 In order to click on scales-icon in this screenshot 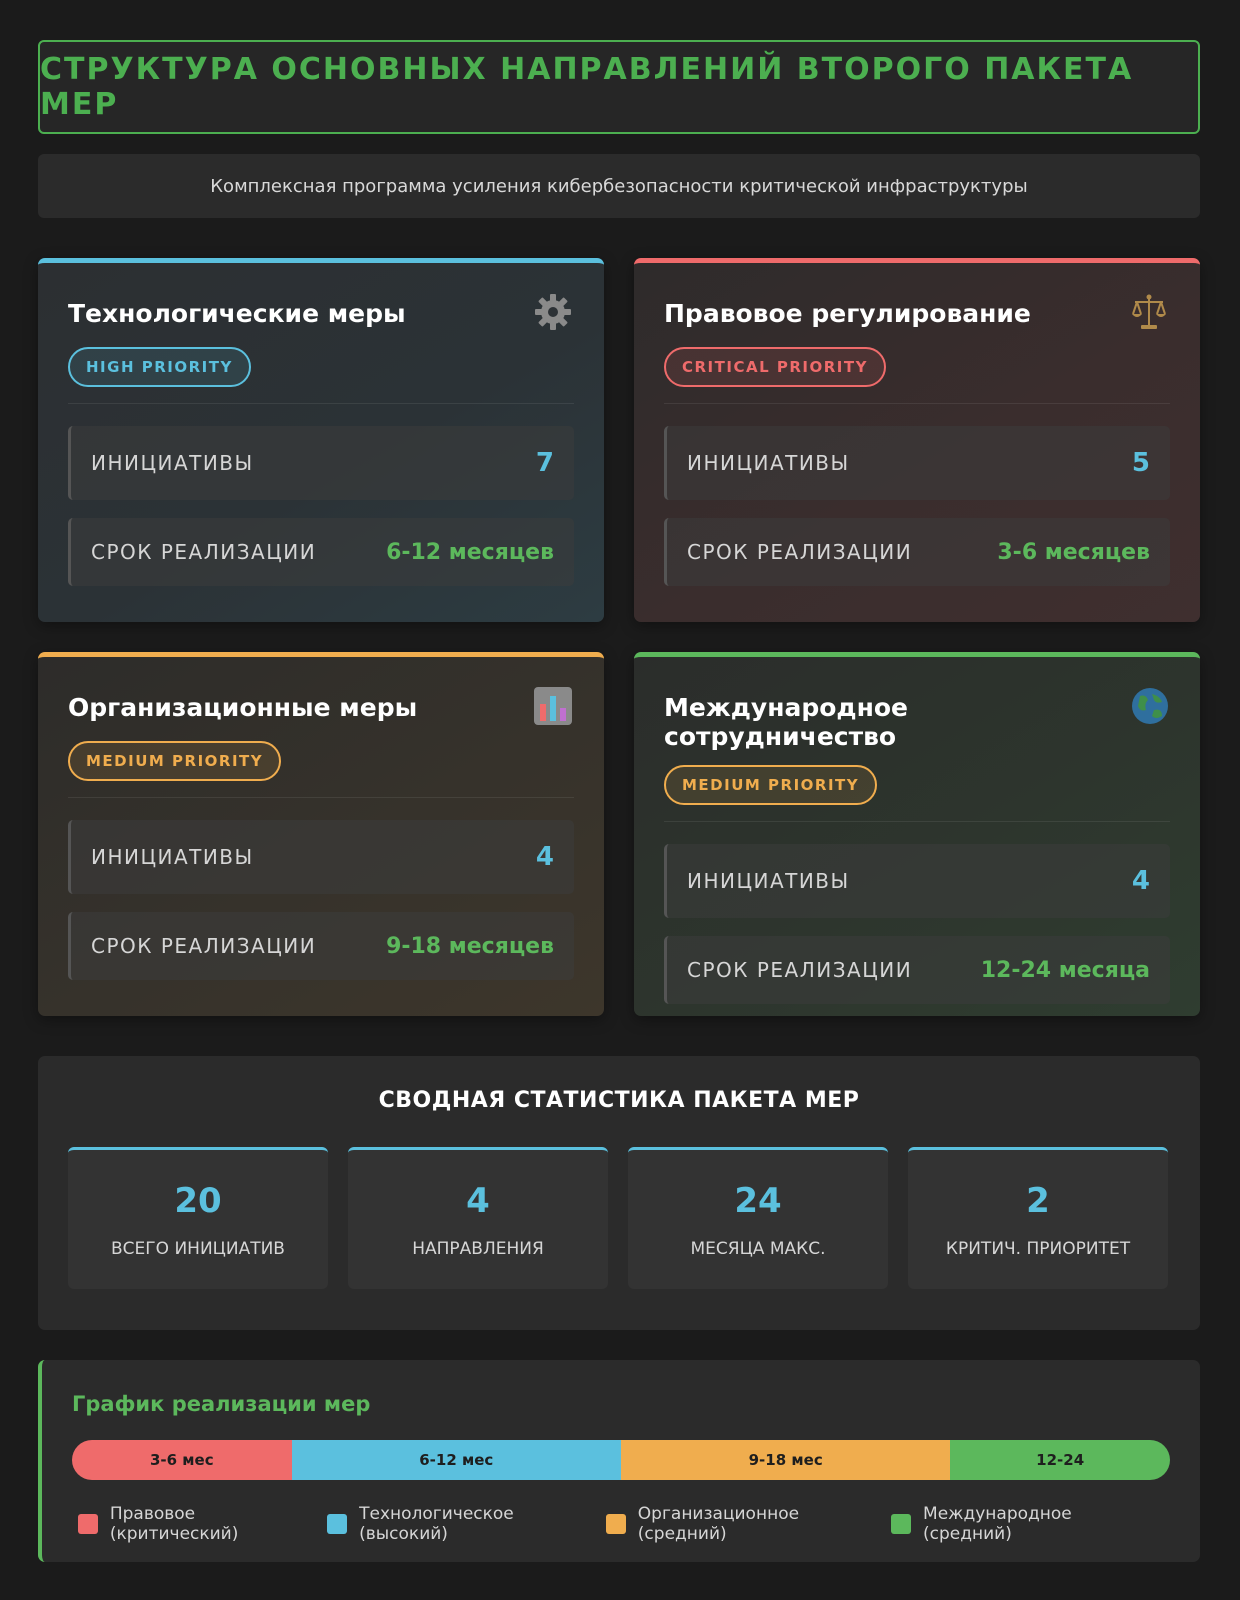, I will do `click(1149, 312)`.